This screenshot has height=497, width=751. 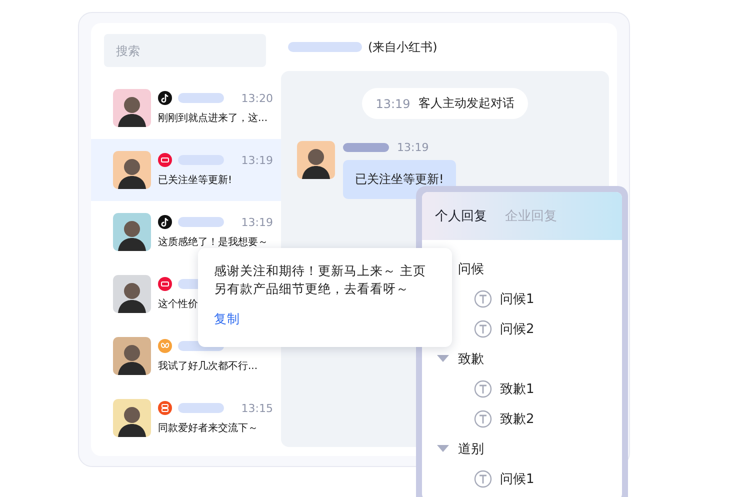 I want to click on notice-time: 13:19, so click(x=393, y=103).